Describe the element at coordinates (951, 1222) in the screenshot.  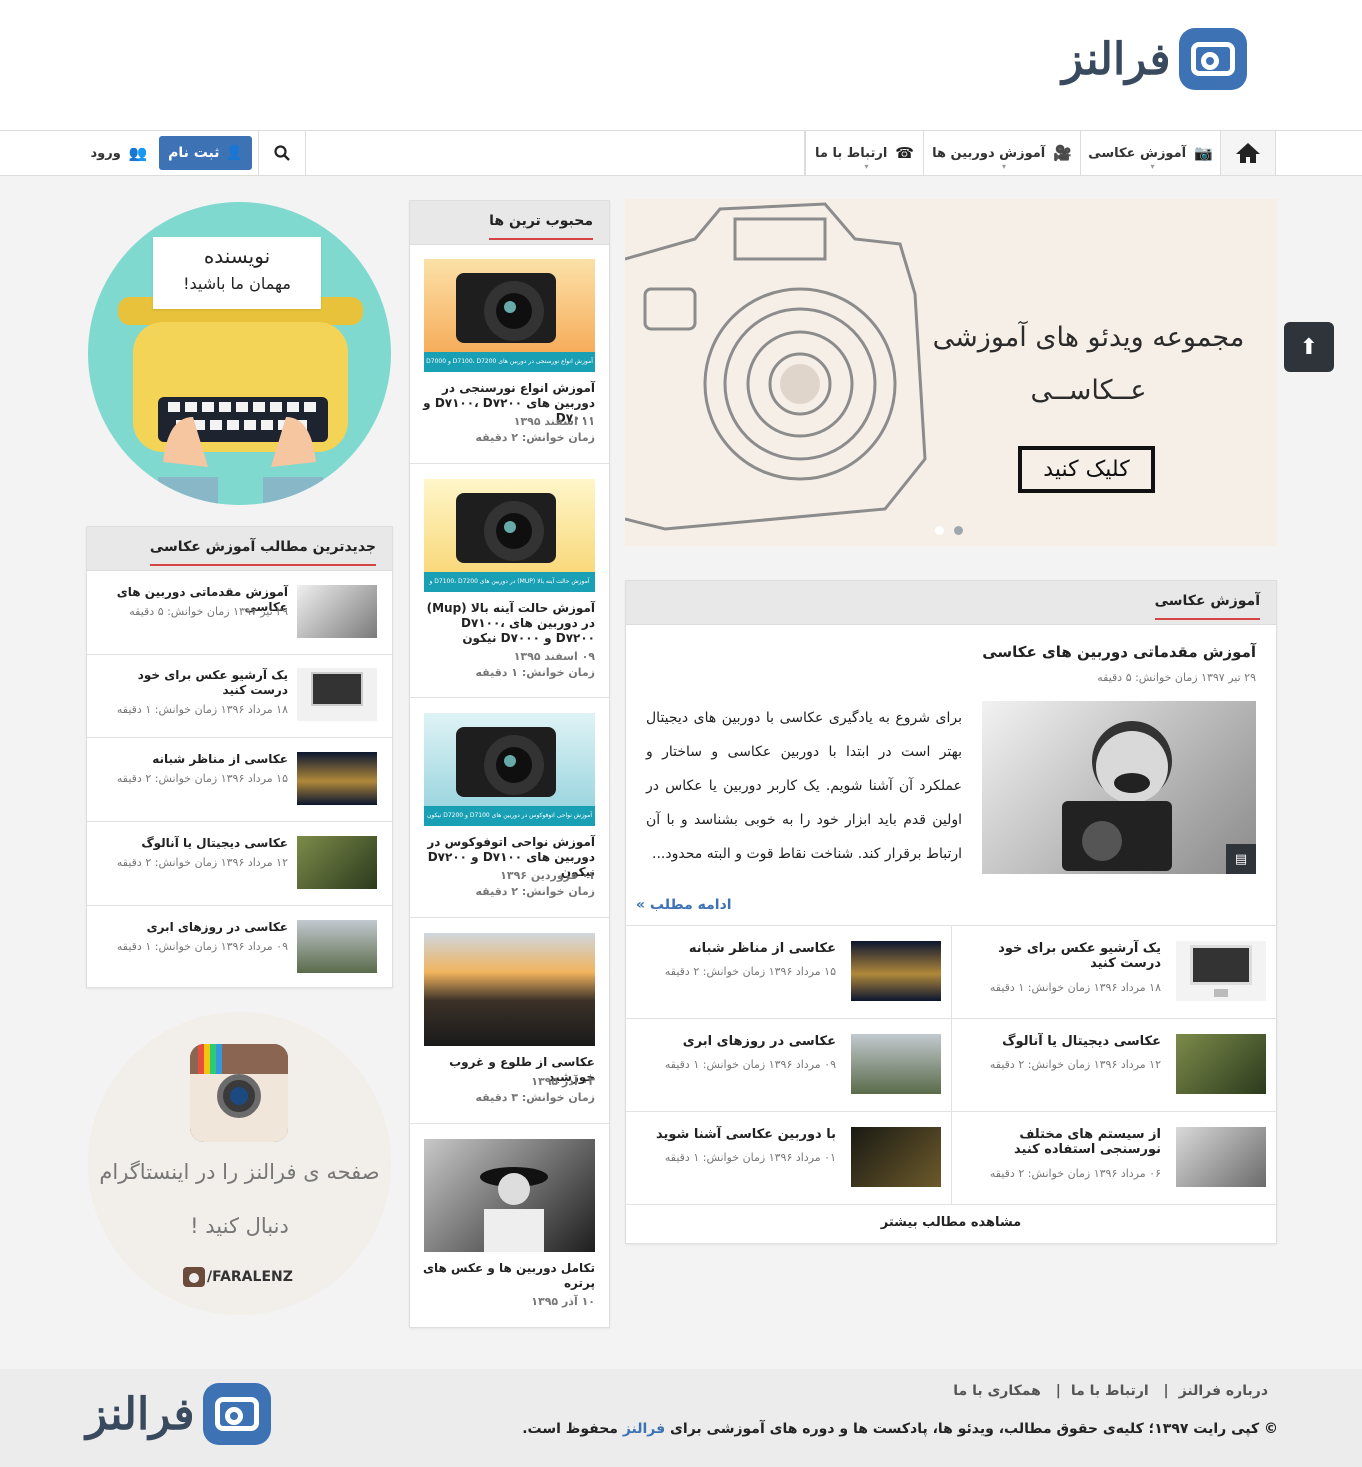
I see `see-more-link: مشاهده مطالب بیشتر` at that location.